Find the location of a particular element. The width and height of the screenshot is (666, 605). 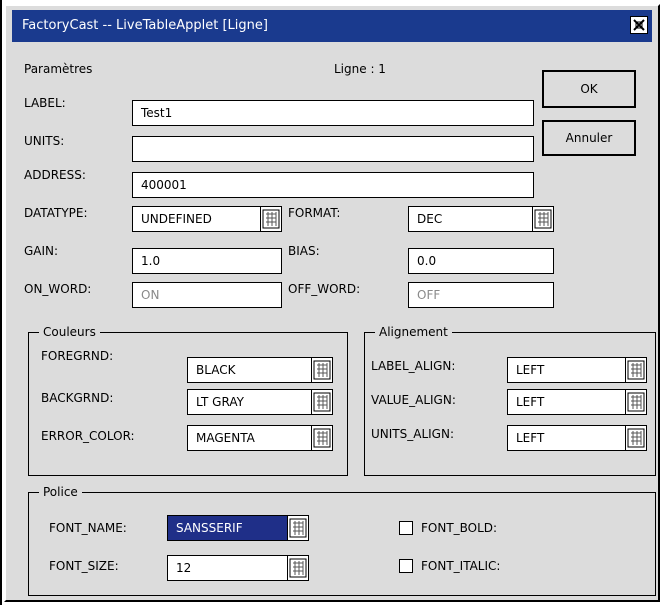

window-title: FactoryCast -- LiveTableApplet [Ligne] is located at coordinates (145, 25).